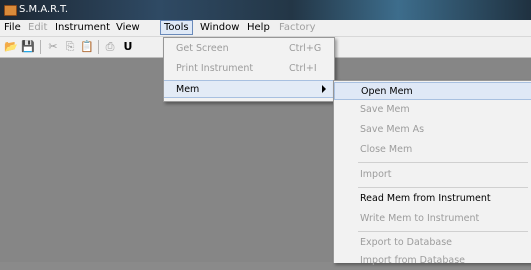 The width and height of the screenshot is (531, 270). Describe the element at coordinates (11, 47) in the screenshot. I see `open-folder-icon: 📂` at that location.